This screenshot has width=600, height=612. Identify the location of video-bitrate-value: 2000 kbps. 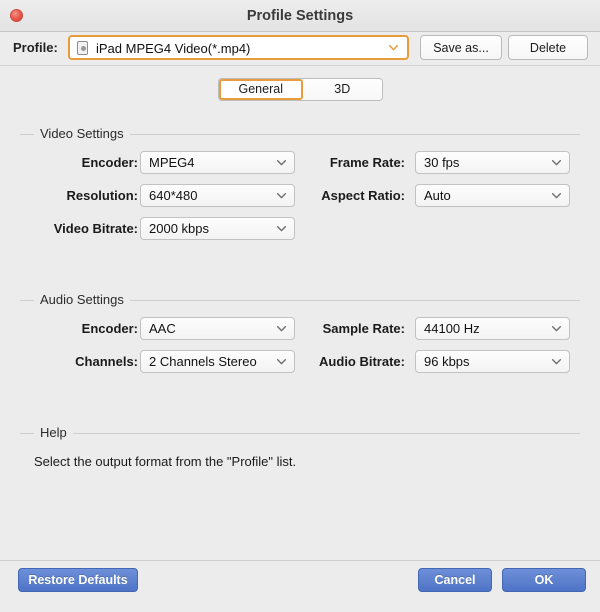
(179, 228).